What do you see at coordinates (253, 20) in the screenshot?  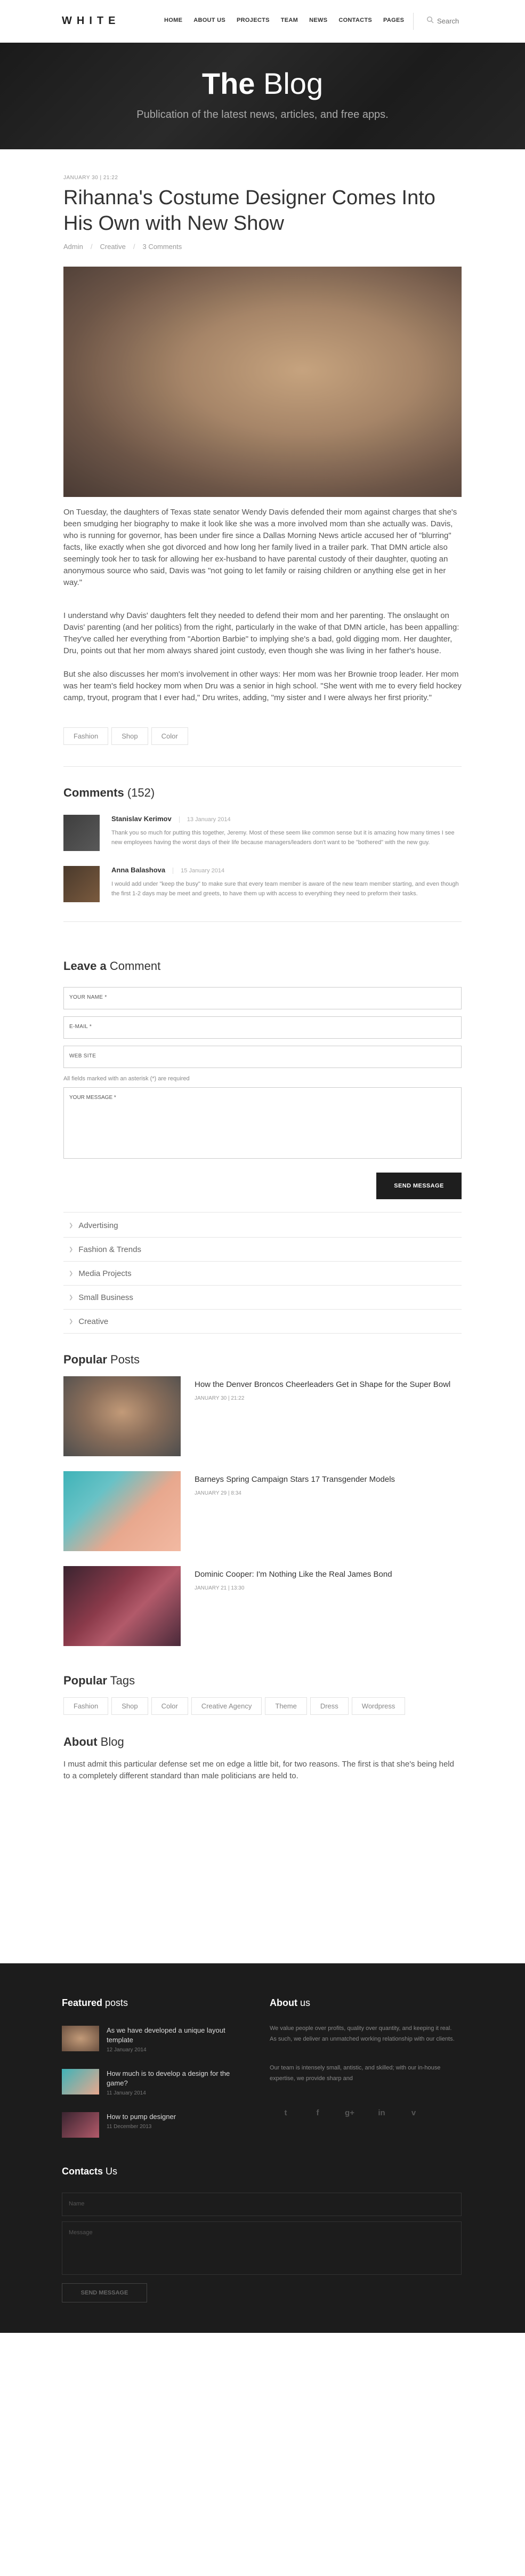 I see `nav-projects: PROJECTS` at bounding box center [253, 20].